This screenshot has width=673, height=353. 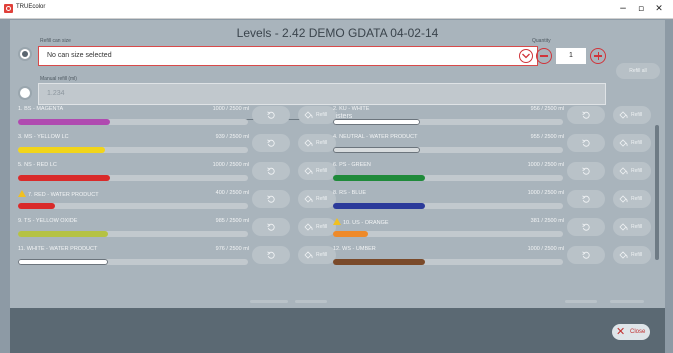 I want to click on canister-name: 12. WS - UMBER, so click(x=354, y=249).